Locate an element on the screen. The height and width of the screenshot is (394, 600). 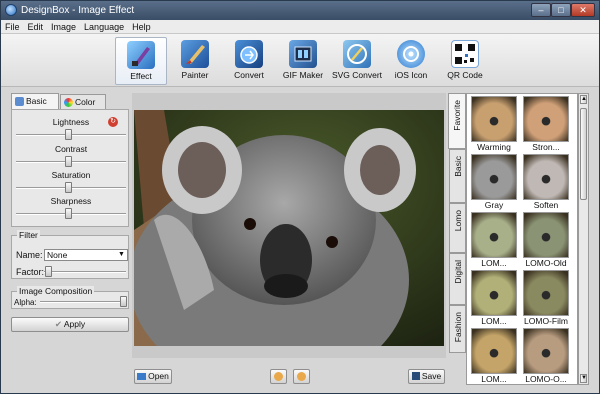
preset-thumbnail: LOMO-Film is located at coordinates (546, 298).